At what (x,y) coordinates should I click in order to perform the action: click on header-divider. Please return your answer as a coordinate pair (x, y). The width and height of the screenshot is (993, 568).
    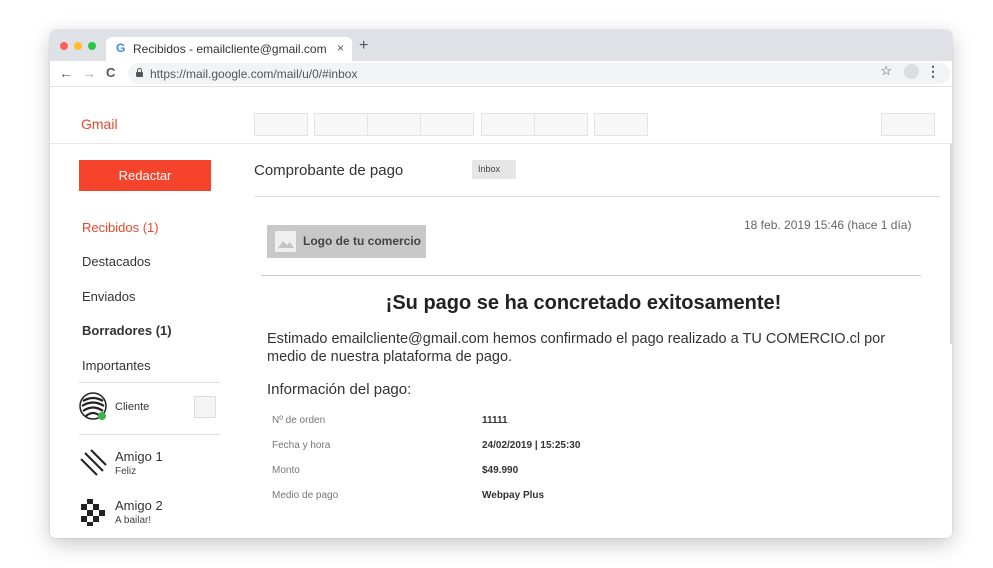
    Looking at the image, I should click on (501, 143).